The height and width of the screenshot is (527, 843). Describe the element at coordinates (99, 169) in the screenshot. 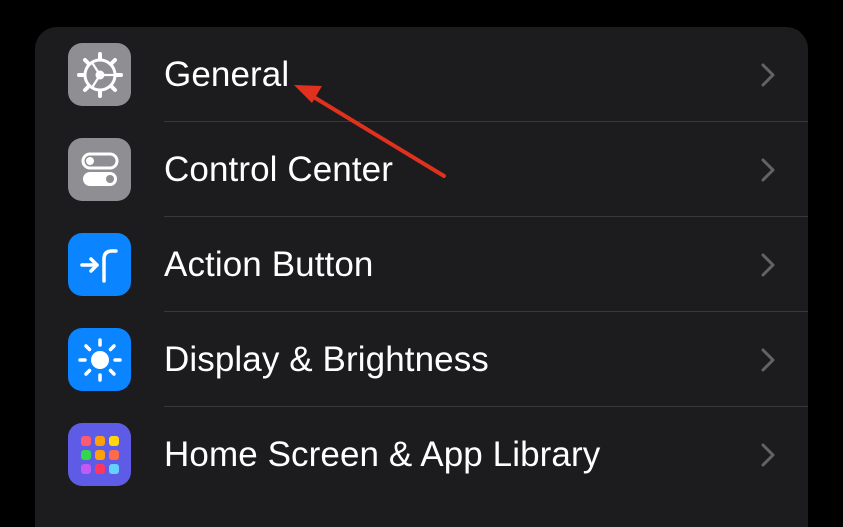

I see `toggles-icon` at that location.